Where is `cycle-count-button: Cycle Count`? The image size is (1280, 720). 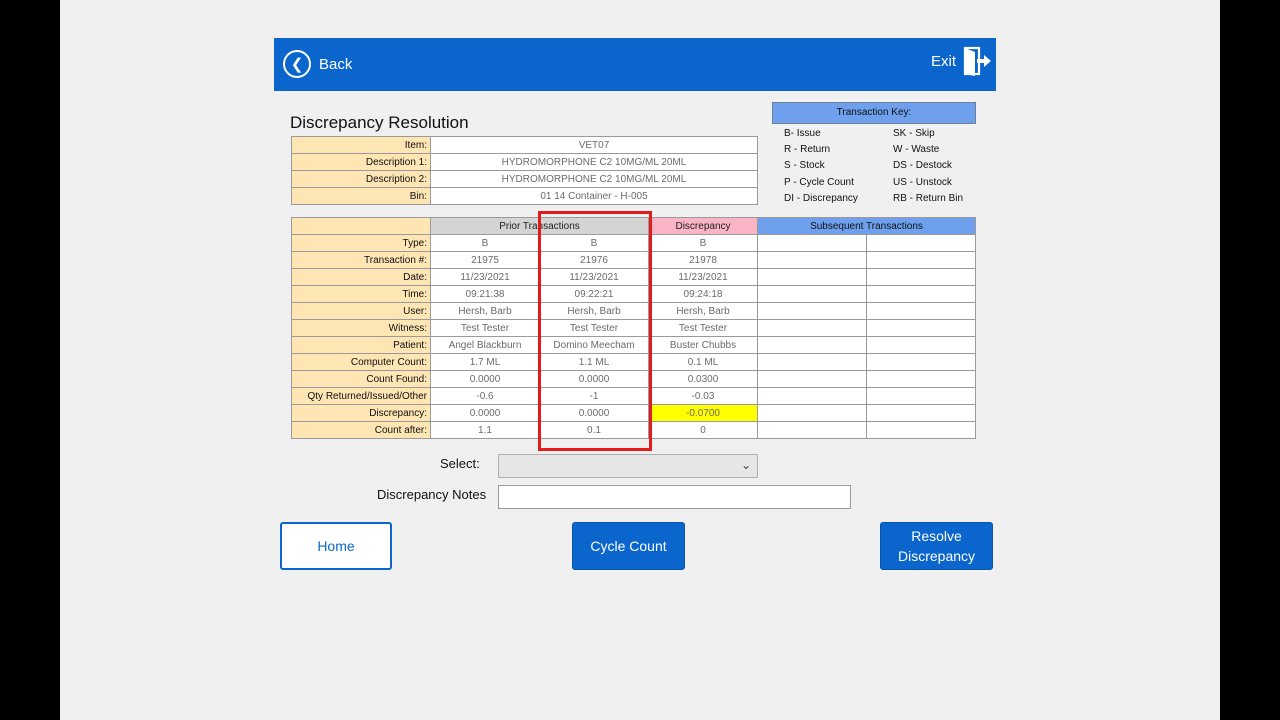
cycle-count-button: Cycle Count is located at coordinates (628, 546).